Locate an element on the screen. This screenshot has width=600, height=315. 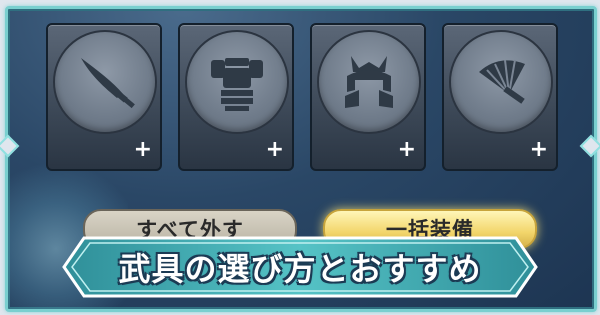
armor-icon is located at coordinates (237, 84).